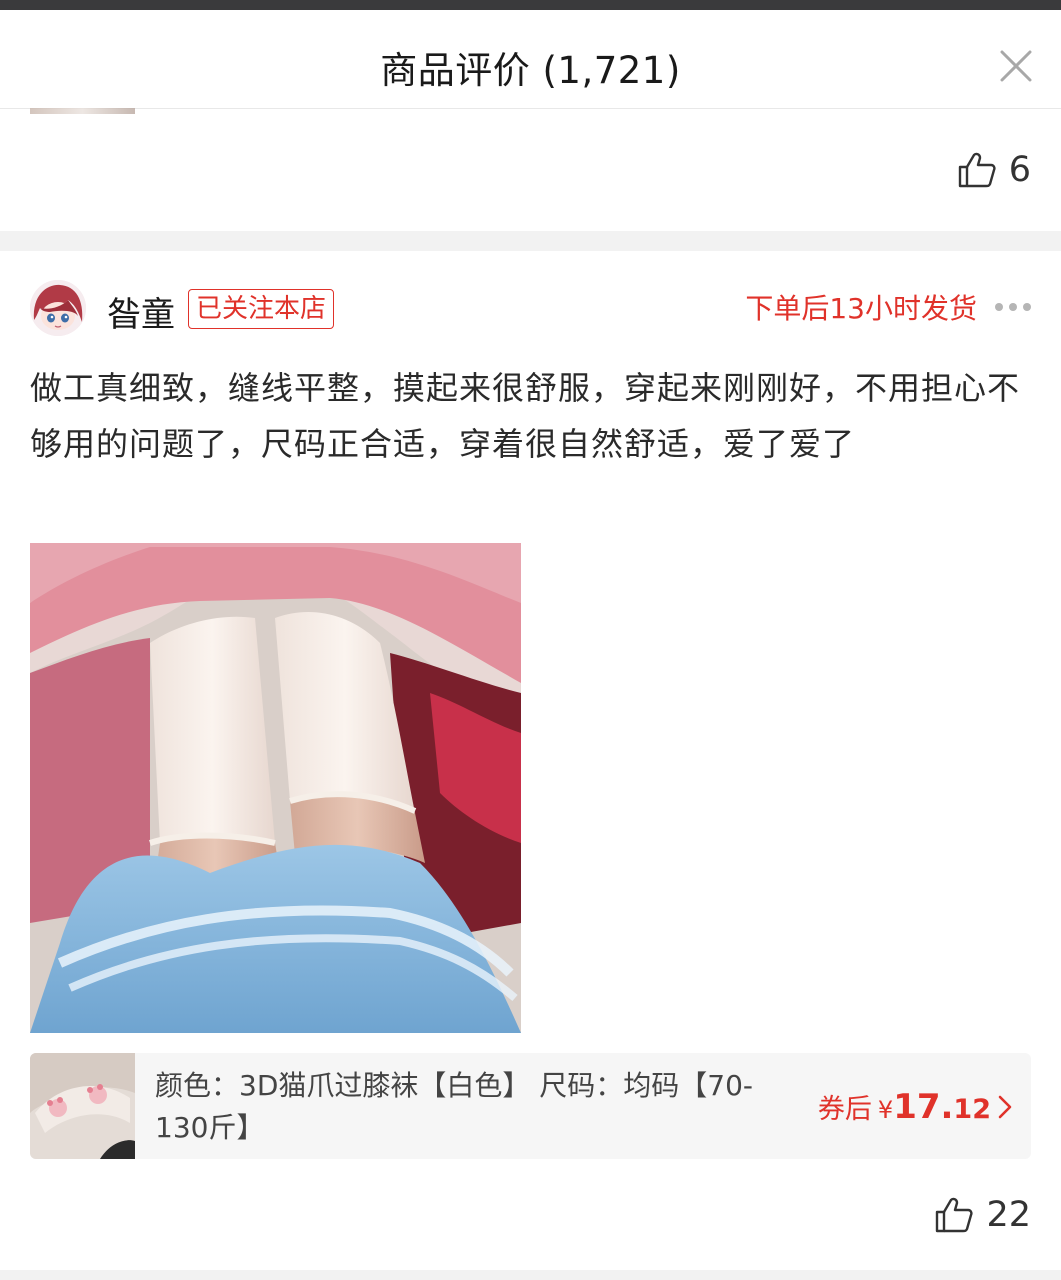 The image size is (1061, 1280). What do you see at coordinates (454, 1106) in the screenshot?
I see `sku-description: 颜色：3D猫爪过膝袜【白色】 尺码：均码【70-130斤】` at bounding box center [454, 1106].